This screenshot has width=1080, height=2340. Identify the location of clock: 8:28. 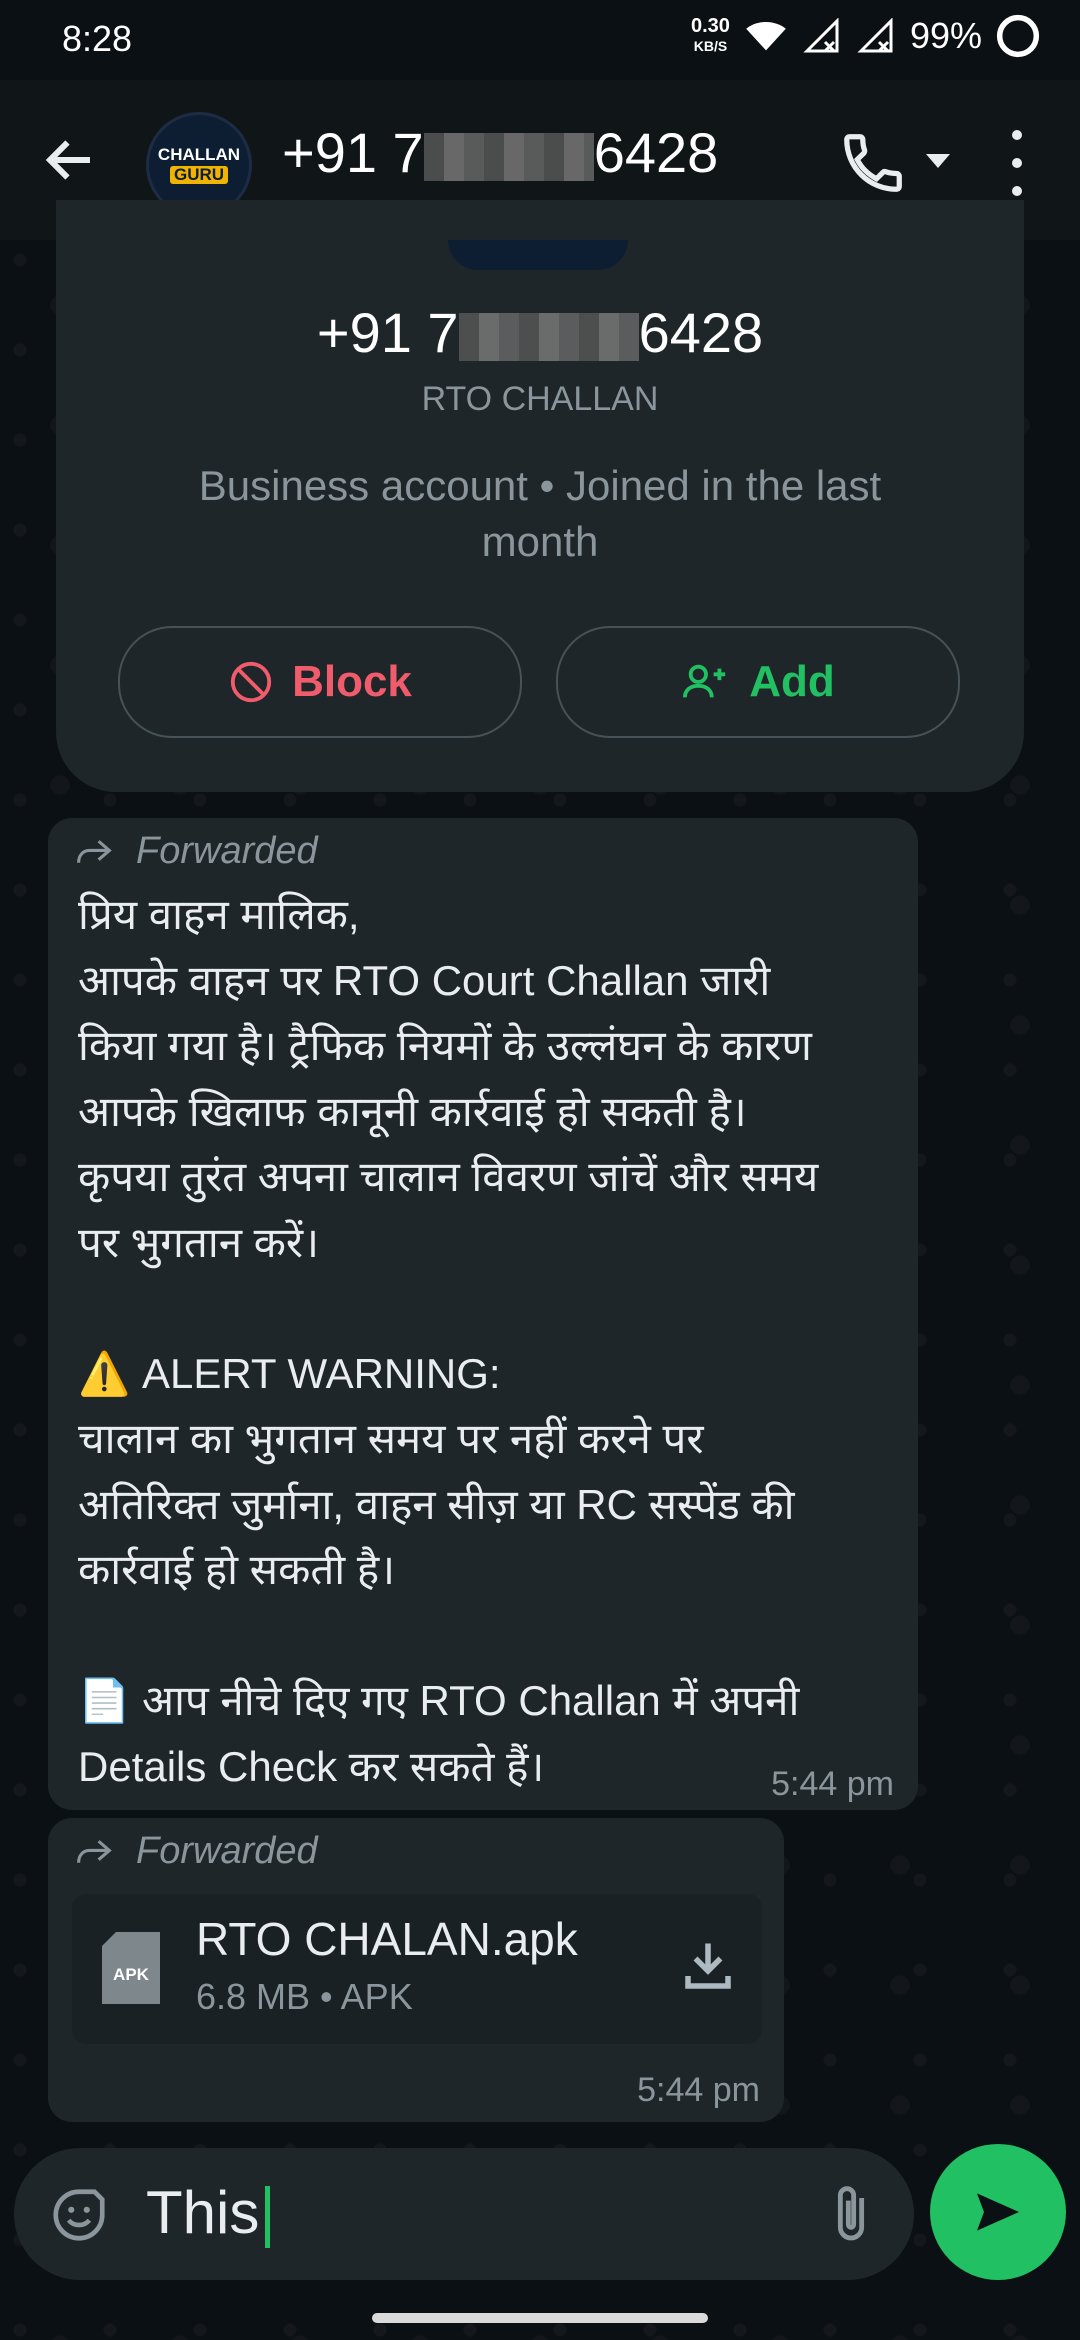
(97, 38).